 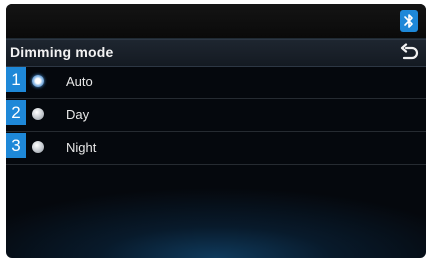 I want to click on header-bar: Dimming mode, so click(x=216, y=53).